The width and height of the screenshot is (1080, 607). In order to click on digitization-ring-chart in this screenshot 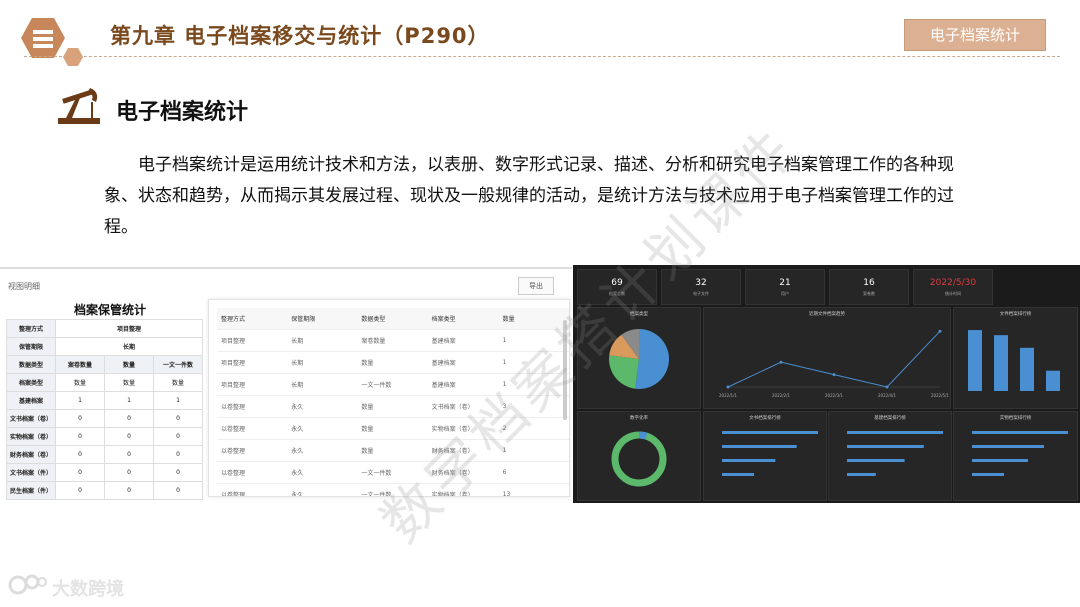, I will do `click(639, 459)`.